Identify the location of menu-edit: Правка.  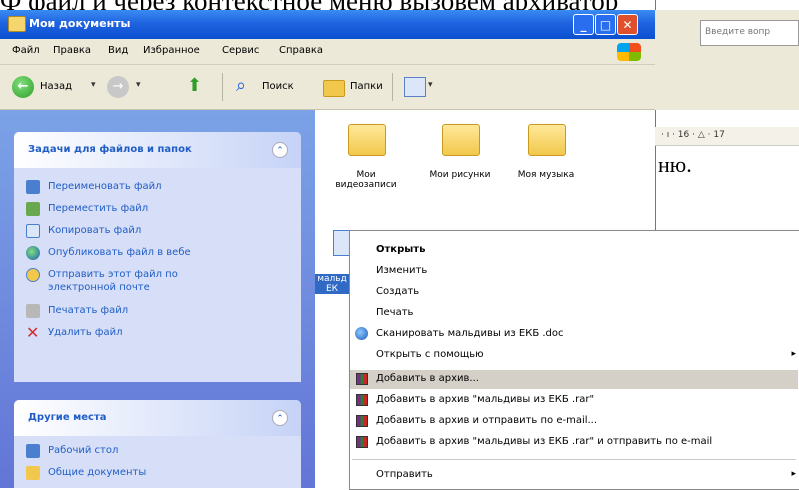
(72, 50).